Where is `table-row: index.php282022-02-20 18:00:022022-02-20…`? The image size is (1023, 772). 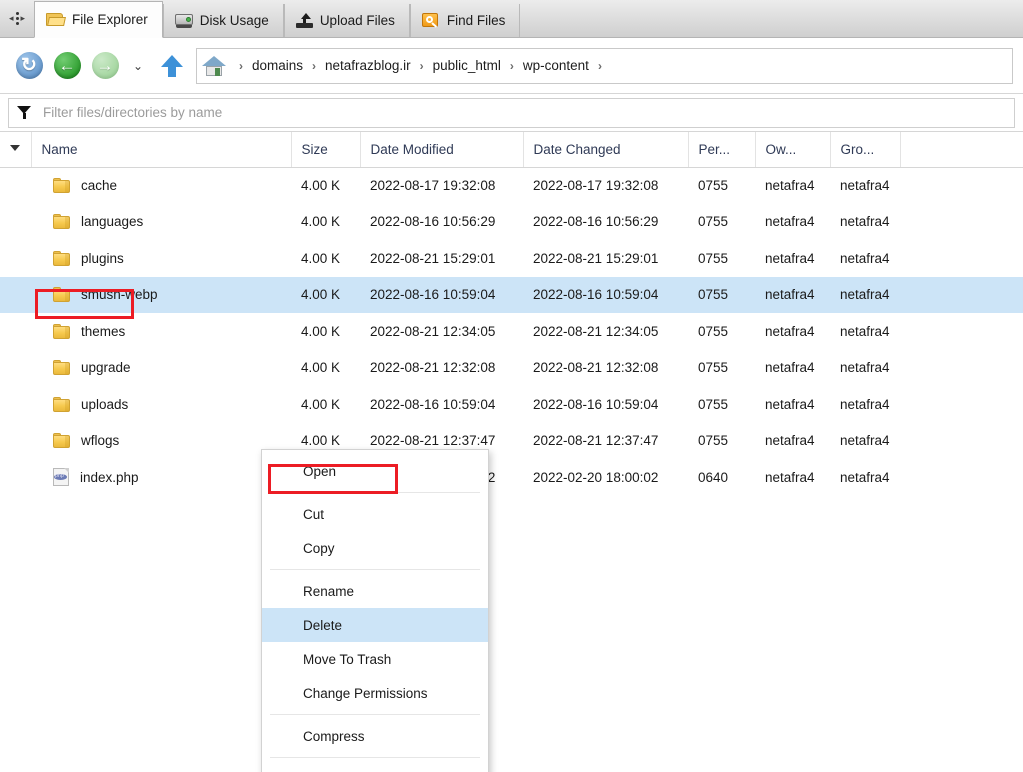
table-row: index.php282022-02-20 18:00:022022-02-20… is located at coordinates (511, 477).